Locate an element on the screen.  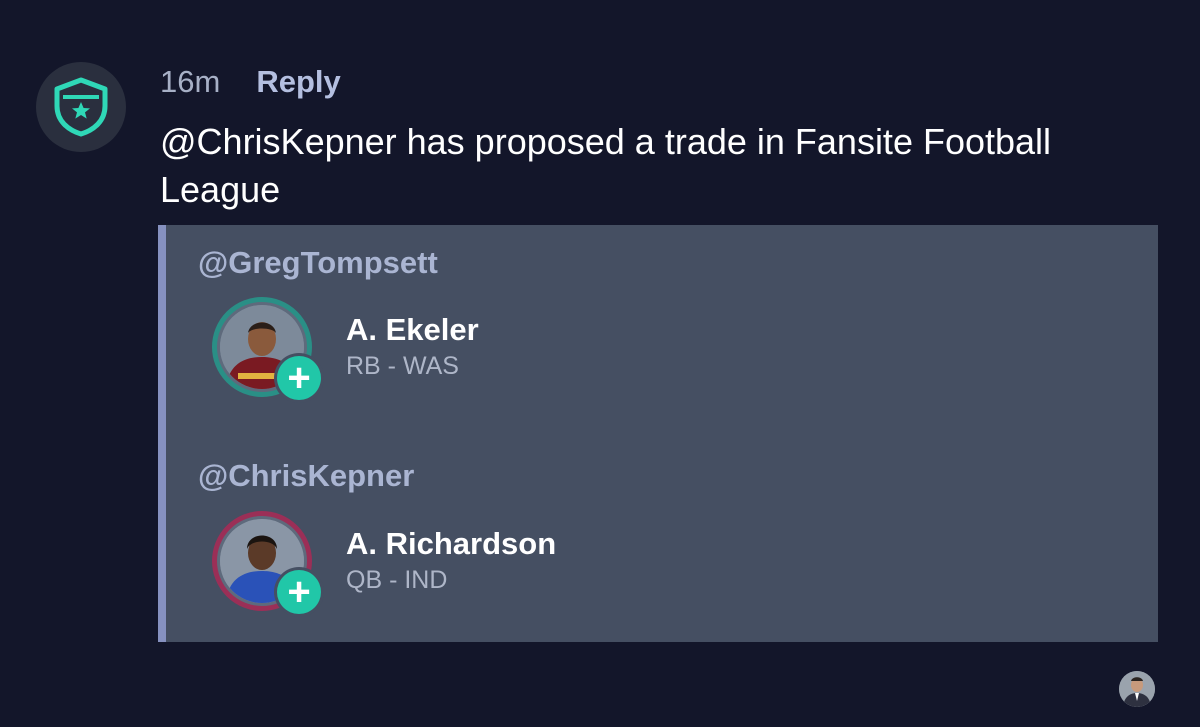
player-info: A. Ekeler RB - WAS is located at coordinates (412, 347).